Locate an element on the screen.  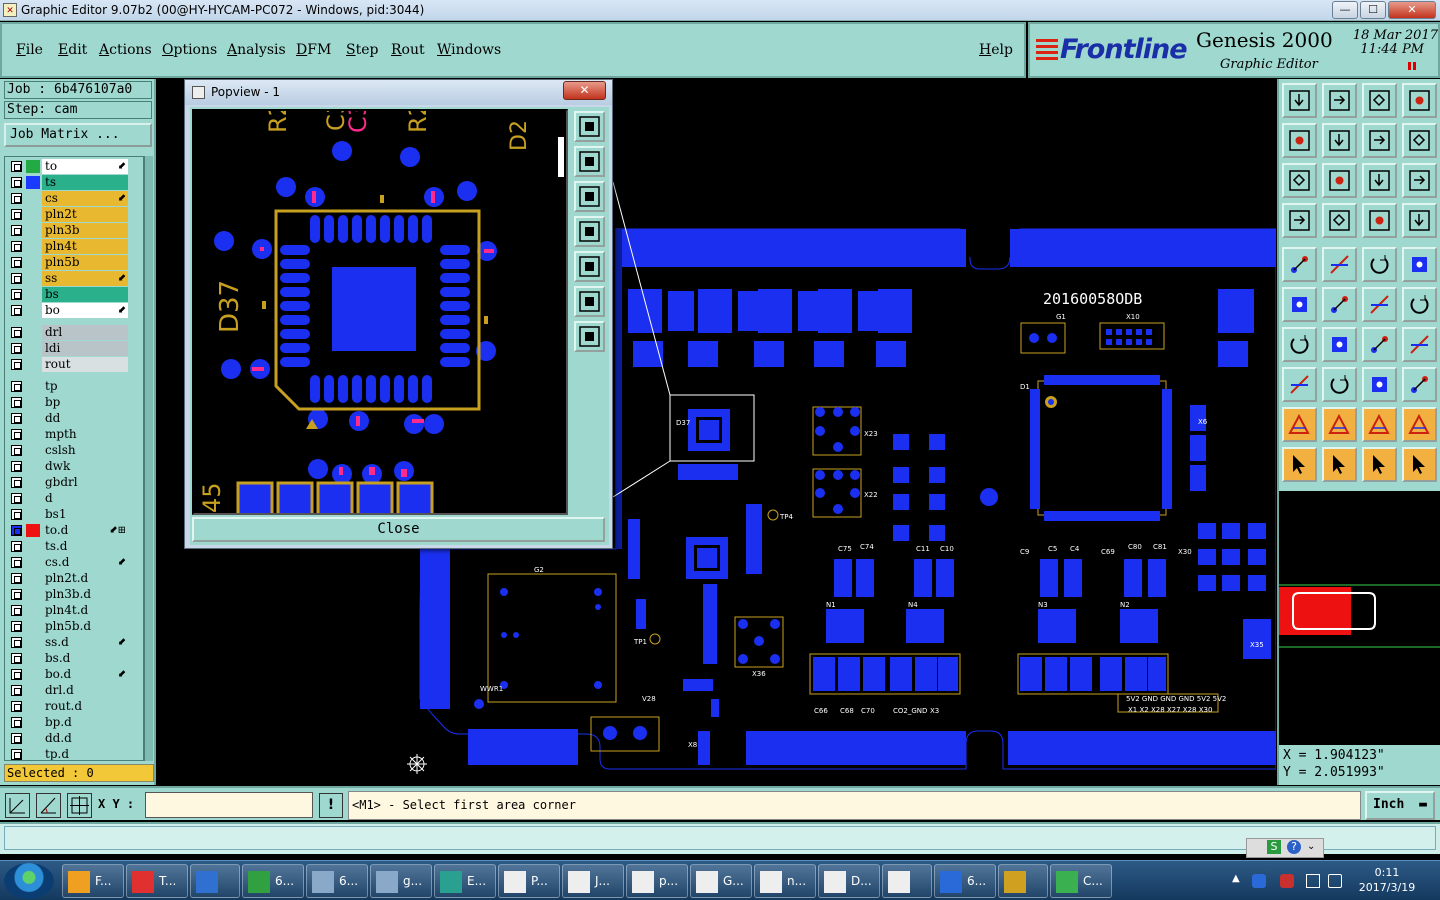
layer-row: bs is located at coordinates (67, 294).